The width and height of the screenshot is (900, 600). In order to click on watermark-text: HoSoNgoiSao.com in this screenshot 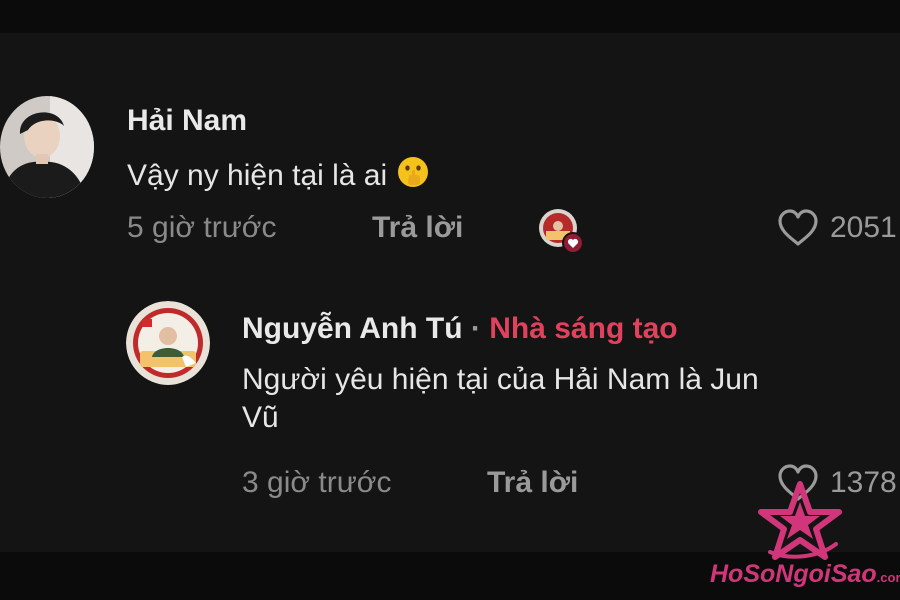, I will do `click(805, 576)`.